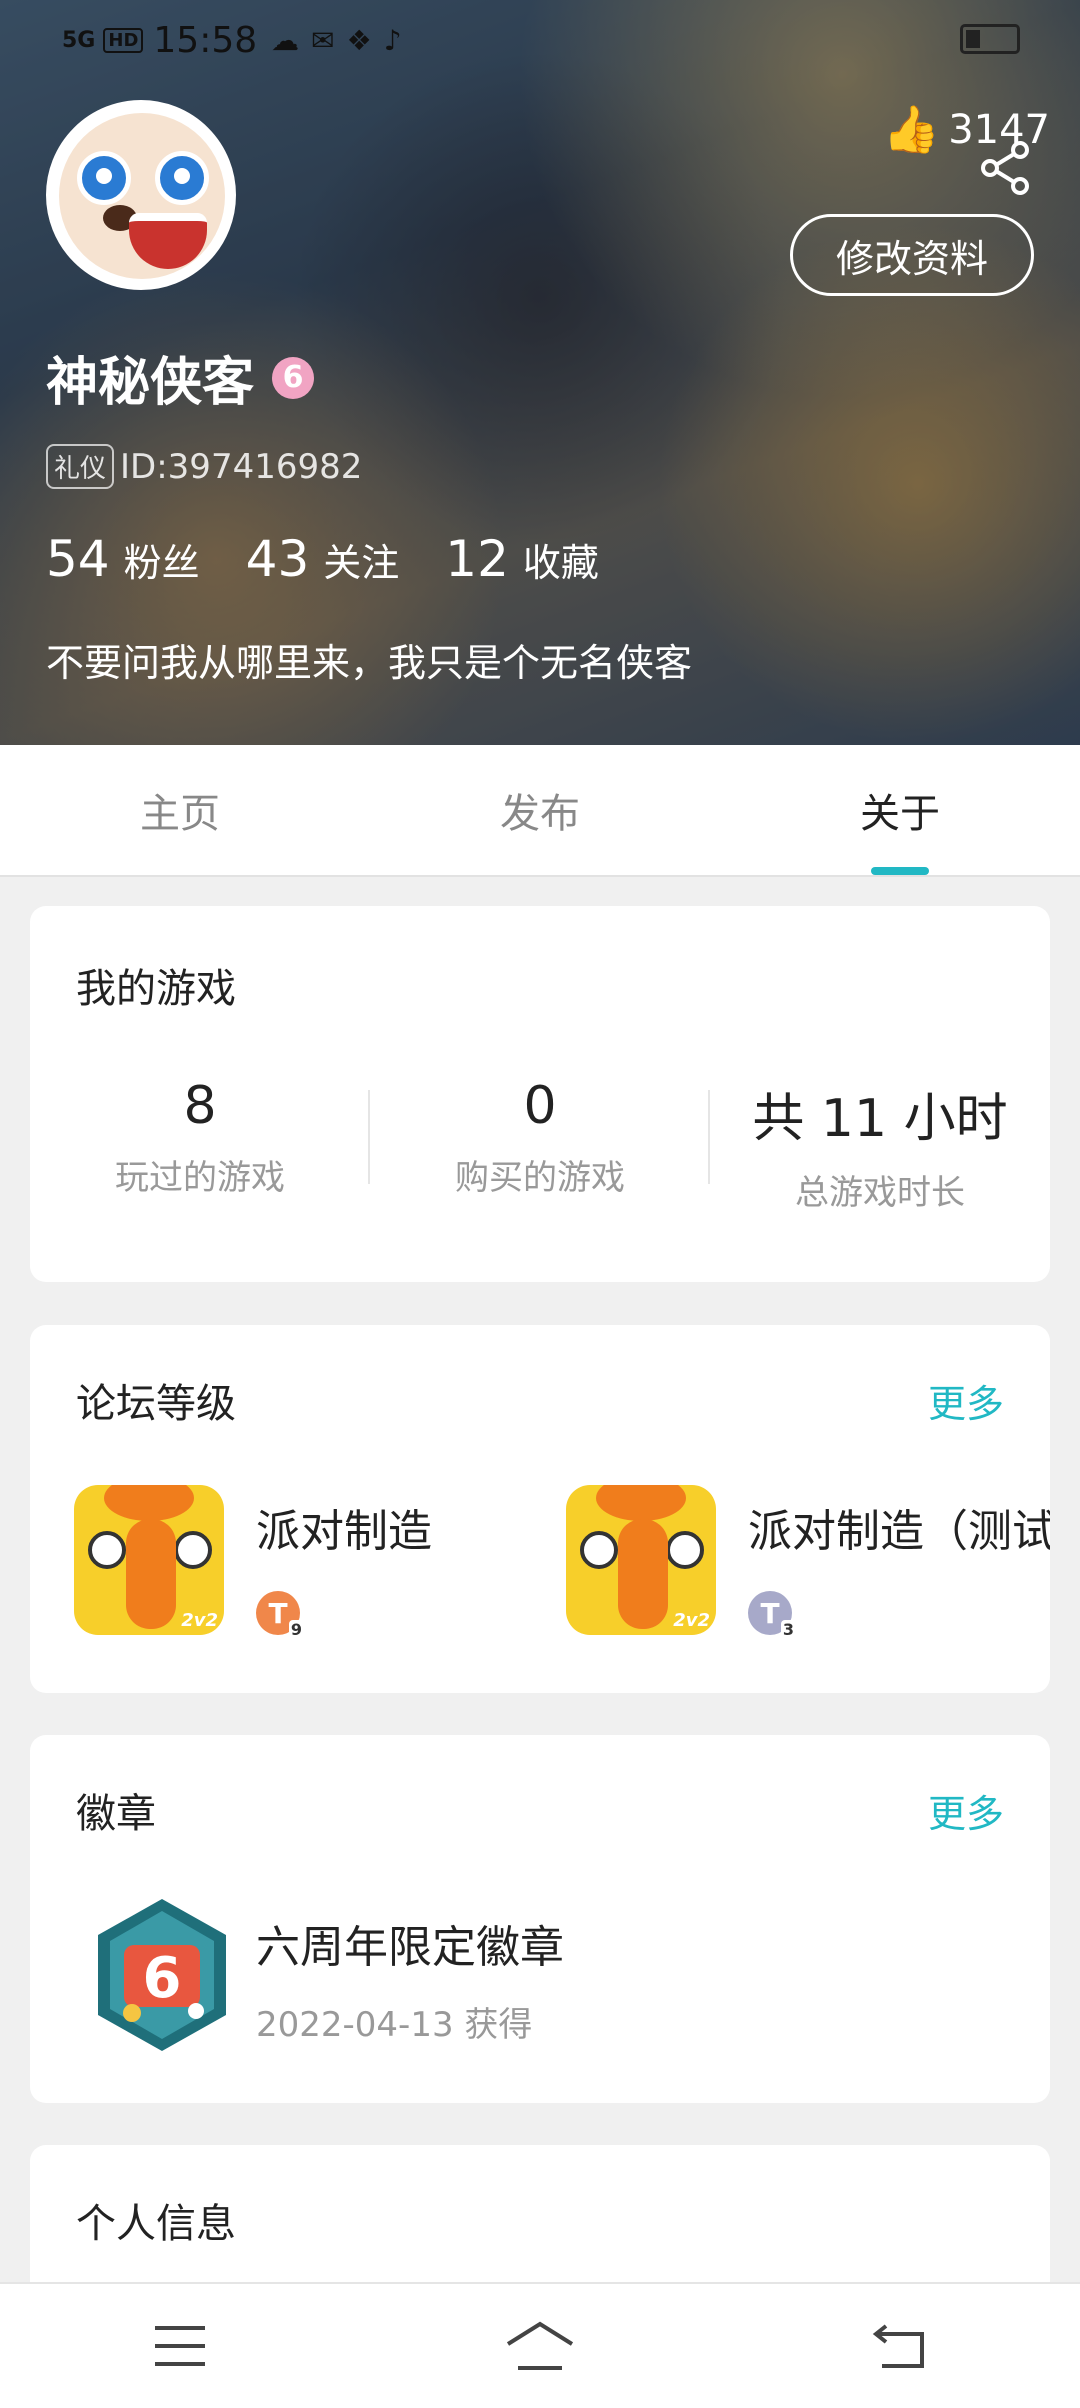 The width and height of the screenshot is (1080, 2408). Describe the element at coordinates (540, 1919) in the screenshot. I see `badges-card: 徽章 更多 6 六周年限定徽章 2022-04-13 获得` at that location.